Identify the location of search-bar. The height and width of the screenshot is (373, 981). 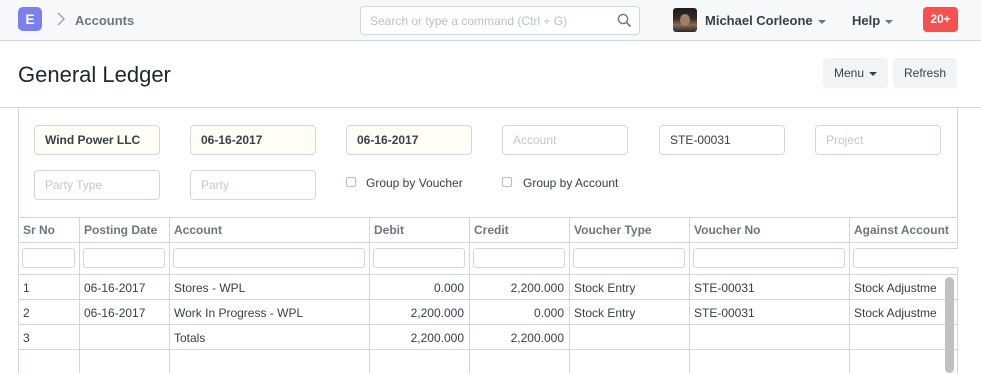
(500, 20).